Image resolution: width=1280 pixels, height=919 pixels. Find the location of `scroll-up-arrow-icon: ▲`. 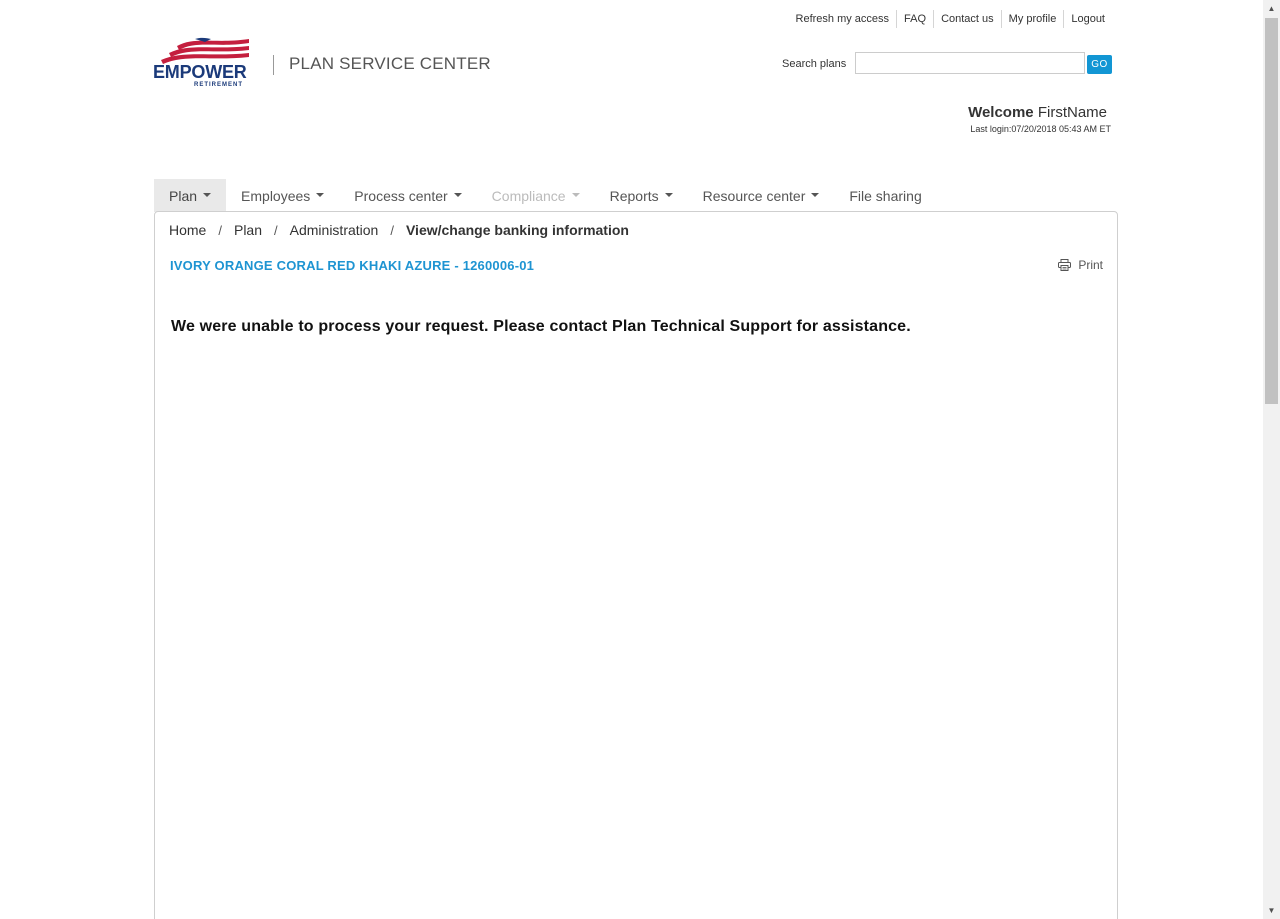

scroll-up-arrow-icon: ▲ is located at coordinates (1271, 8).